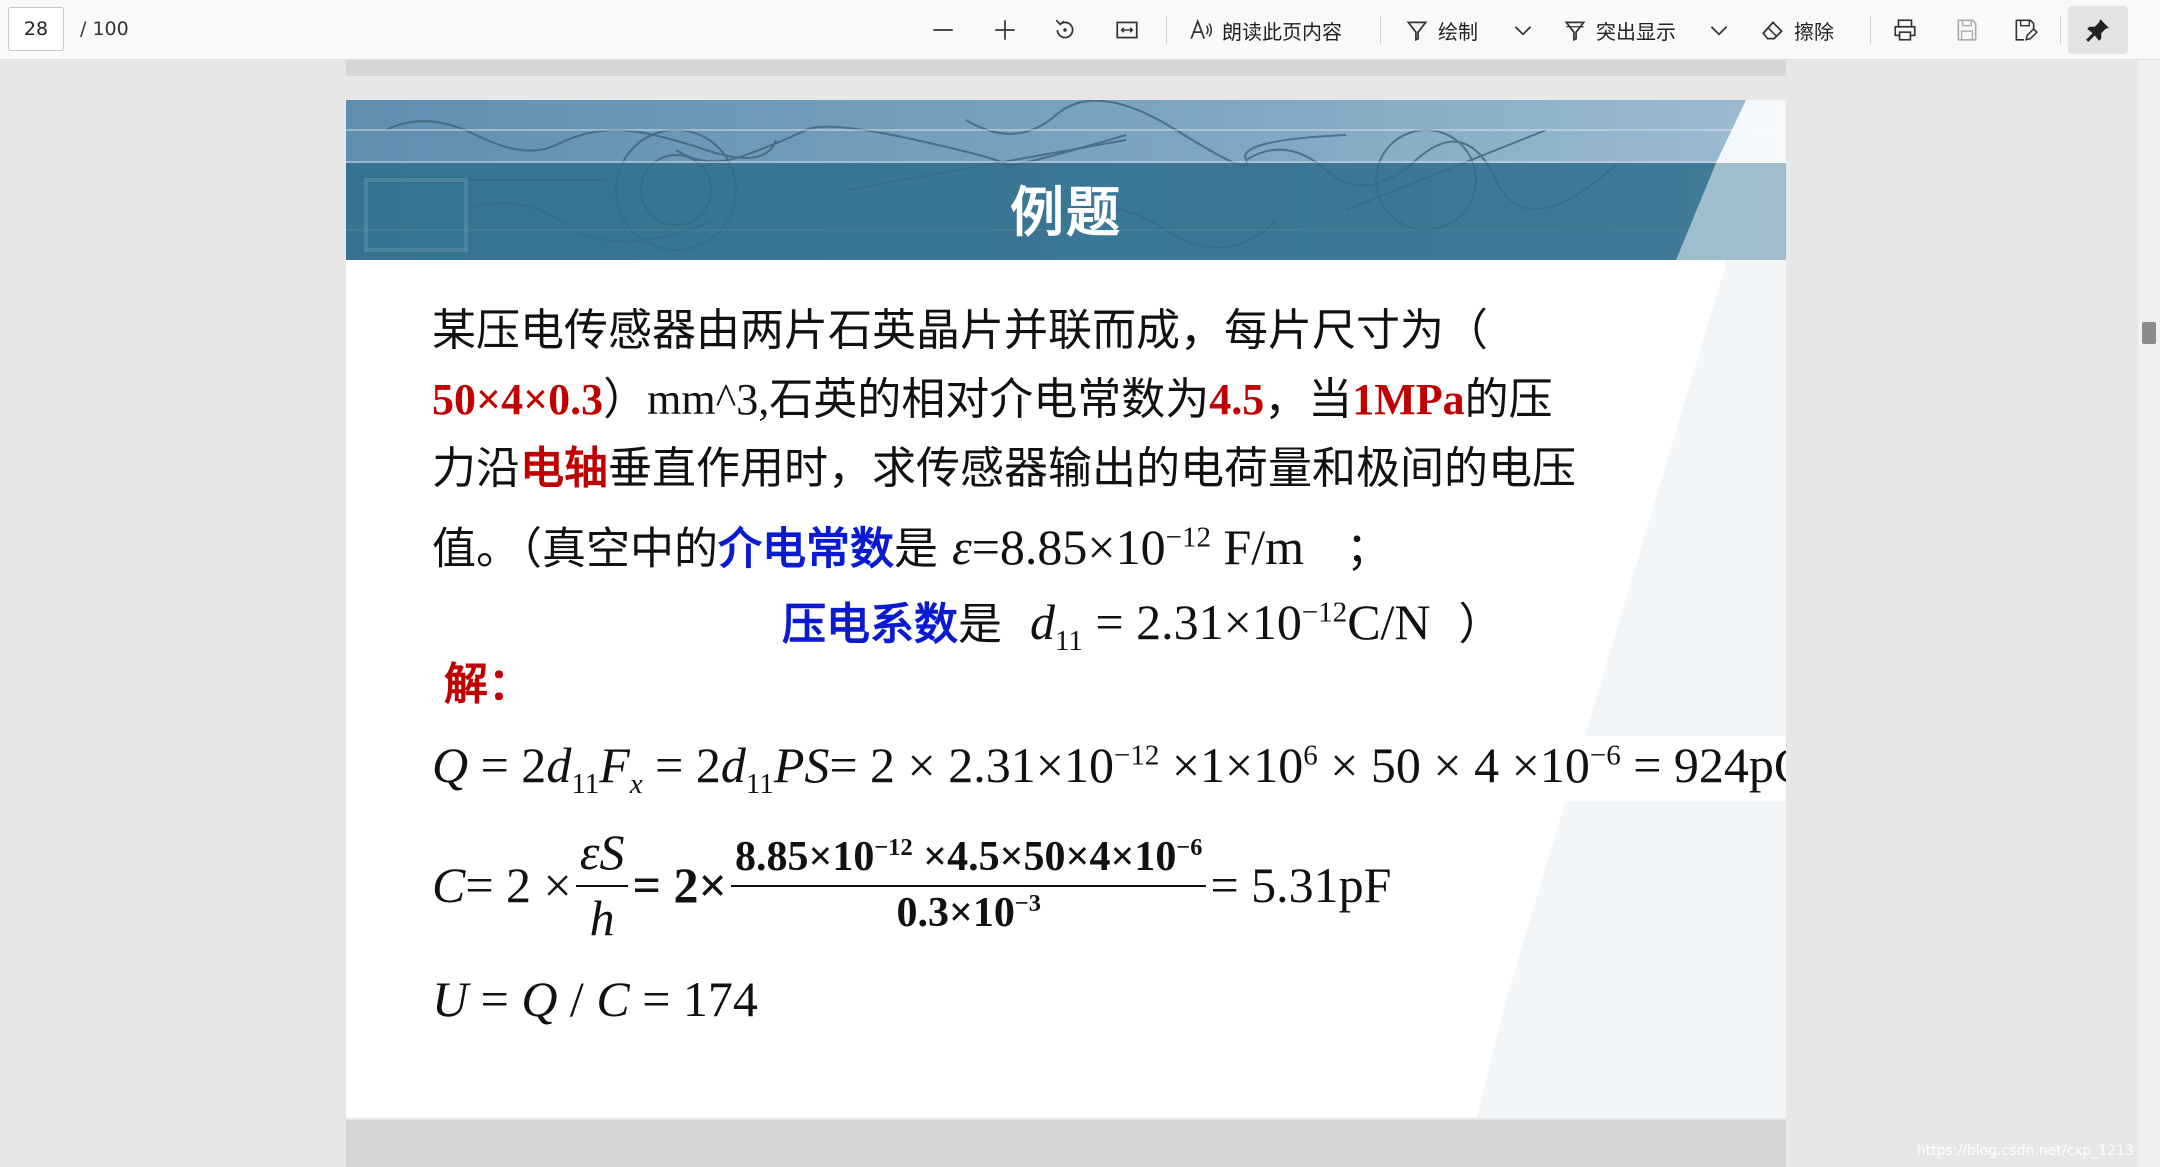 This screenshot has height=1167, width=2160. Describe the element at coordinates (968, 885) in the screenshot. I see `fraction: 8.85×10−12 ×4.5×50×4×10−6 0.3×10−3` at that location.